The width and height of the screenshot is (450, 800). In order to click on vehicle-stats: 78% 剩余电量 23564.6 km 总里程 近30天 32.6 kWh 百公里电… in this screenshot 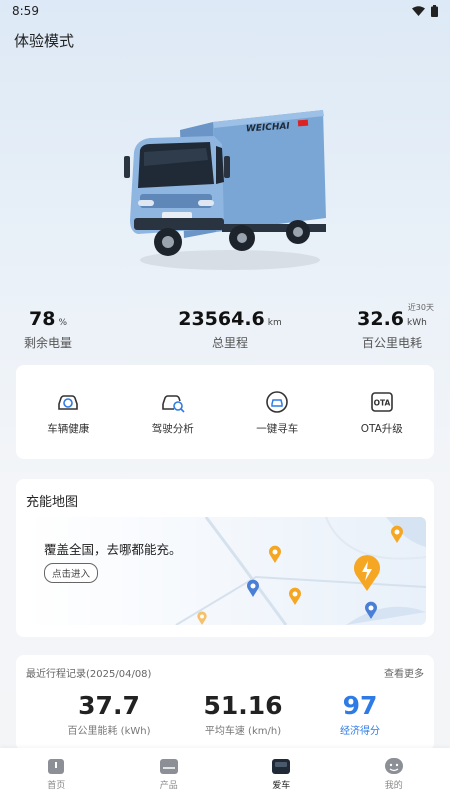, I will do `click(225, 328)`.